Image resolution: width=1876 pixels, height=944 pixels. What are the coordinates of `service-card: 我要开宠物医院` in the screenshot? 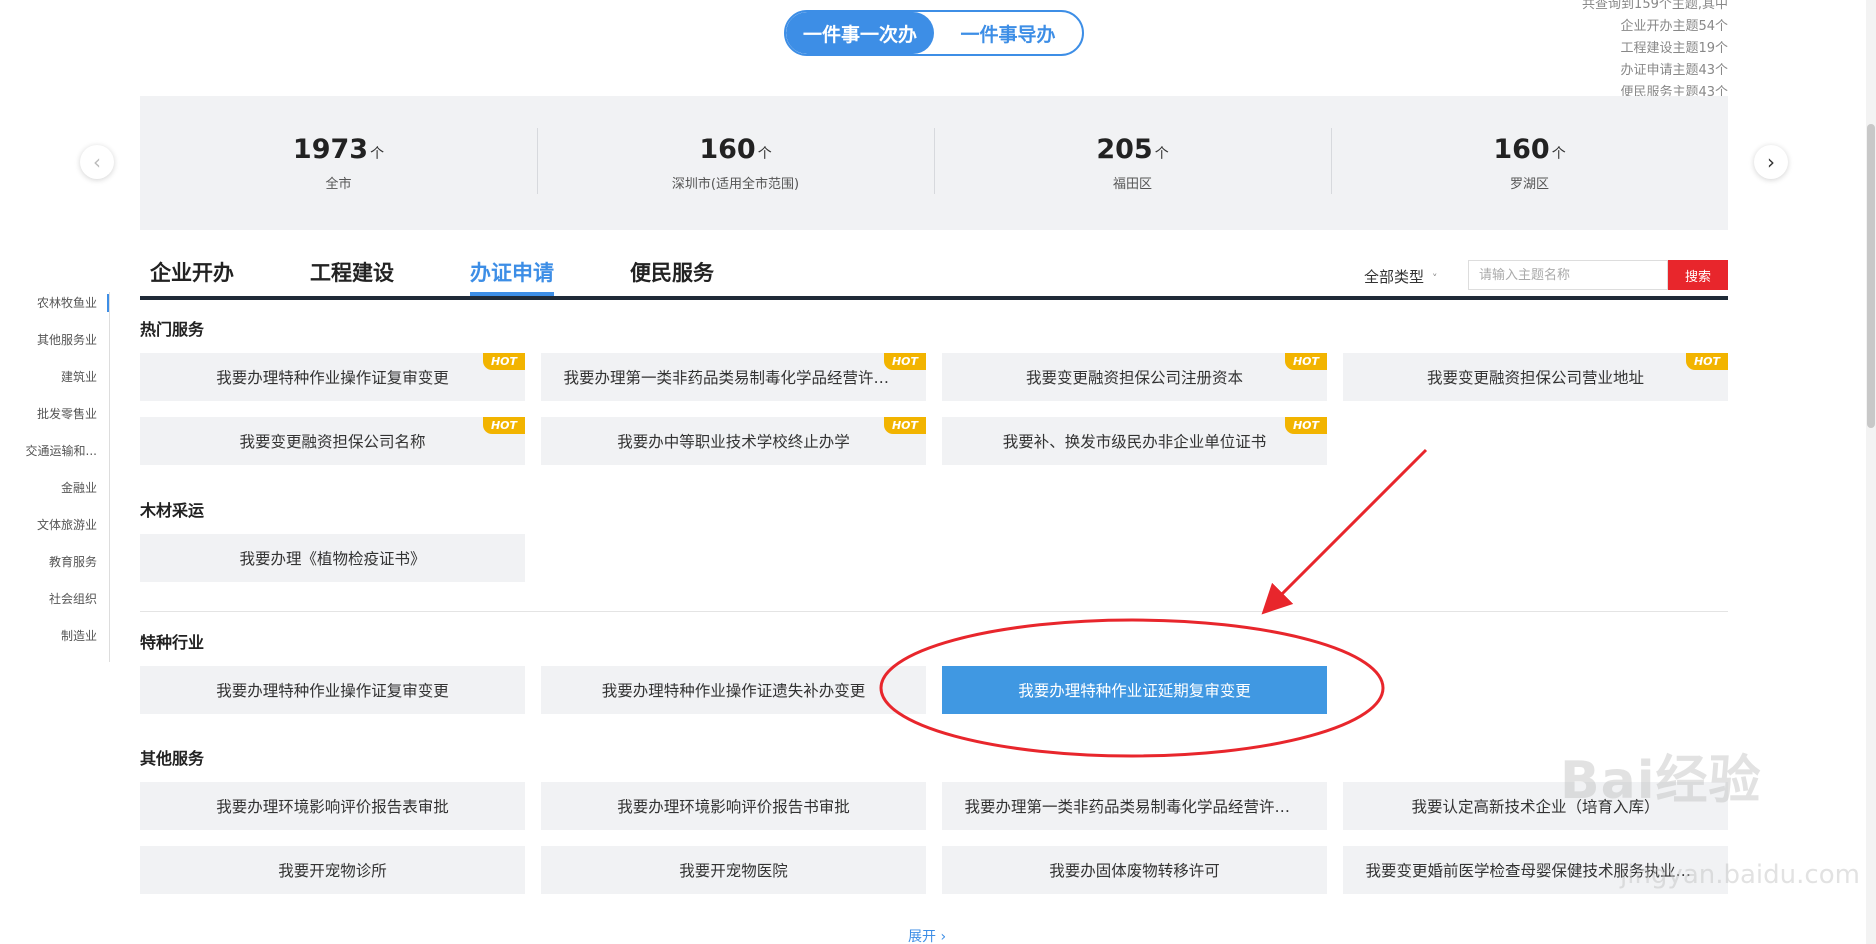 It's located at (733, 870).